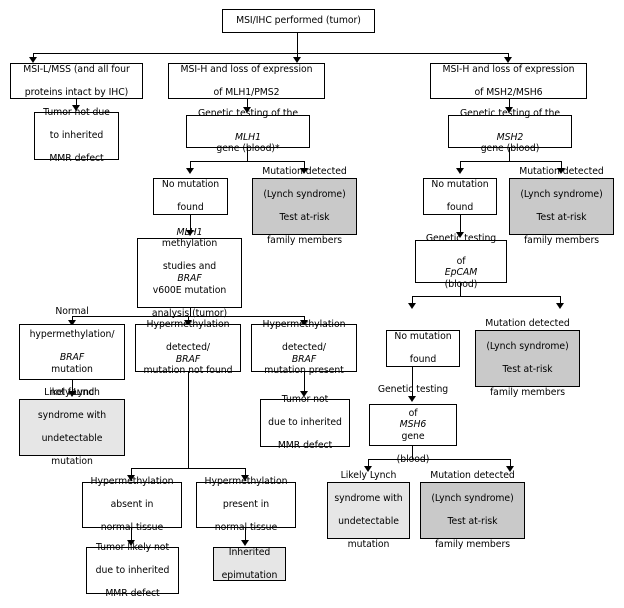  I want to click on connector-hypnotfound-bus, so click(188, 469).